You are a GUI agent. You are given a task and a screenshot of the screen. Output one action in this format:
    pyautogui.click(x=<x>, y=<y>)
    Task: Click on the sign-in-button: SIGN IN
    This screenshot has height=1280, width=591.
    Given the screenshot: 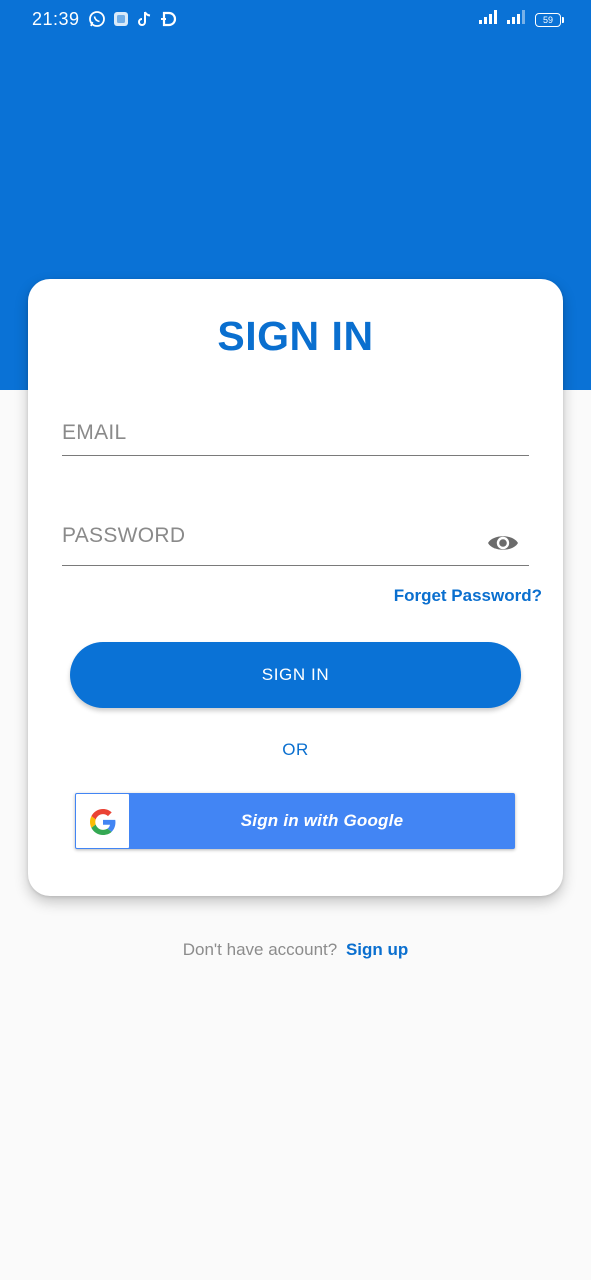 What is the action you would take?
    pyautogui.click(x=295, y=675)
    